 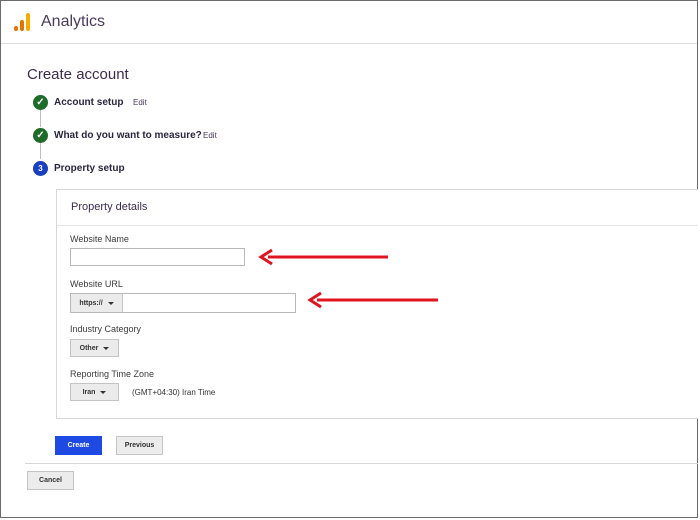 What do you see at coordinates (109, 207) in the screenshot?
I see `card-title: Property details` at bounding box center [109, 207].